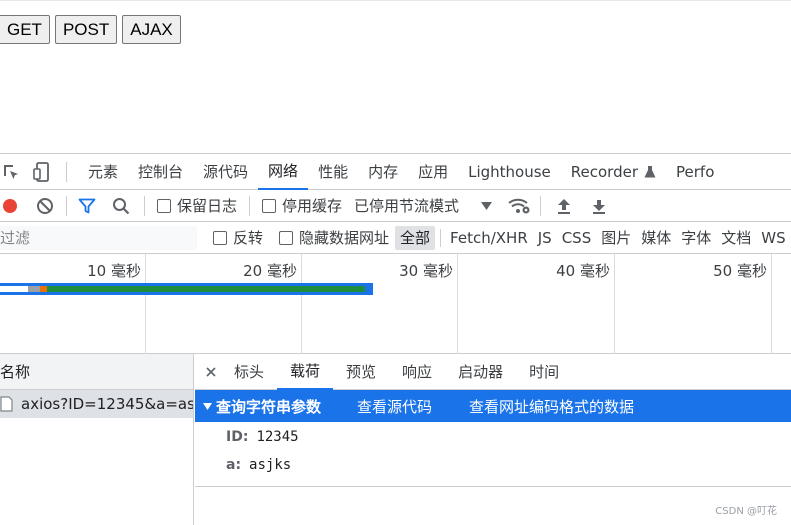 This screenshot has width=791, height=525. Describe the element at coordinates (121, 206) in the screenshot. I see `search-icon` at that location.